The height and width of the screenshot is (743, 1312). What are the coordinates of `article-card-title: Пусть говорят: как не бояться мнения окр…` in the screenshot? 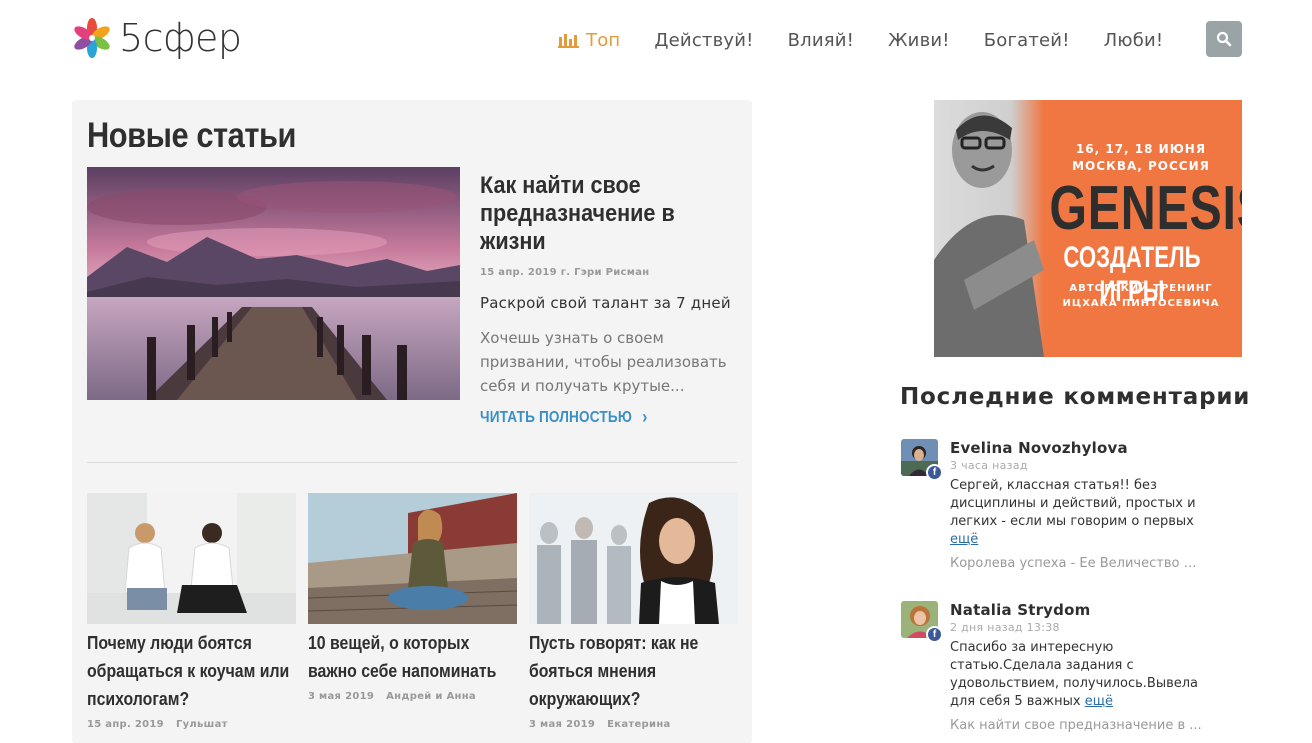 It's located at (630, 671).